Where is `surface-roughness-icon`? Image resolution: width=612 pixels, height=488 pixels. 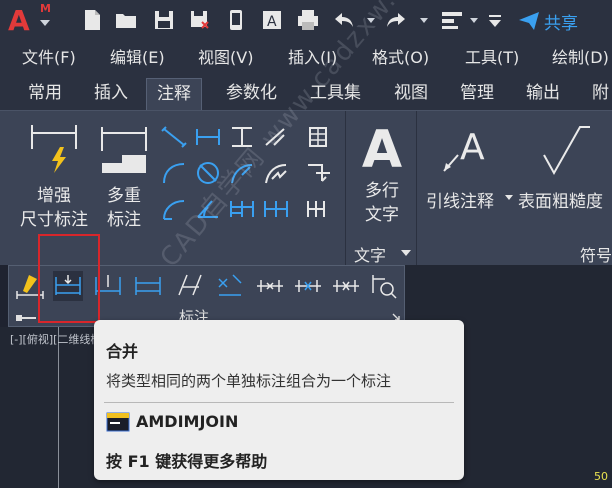
surface-roughness-icon is located at coordinates (566, 151).